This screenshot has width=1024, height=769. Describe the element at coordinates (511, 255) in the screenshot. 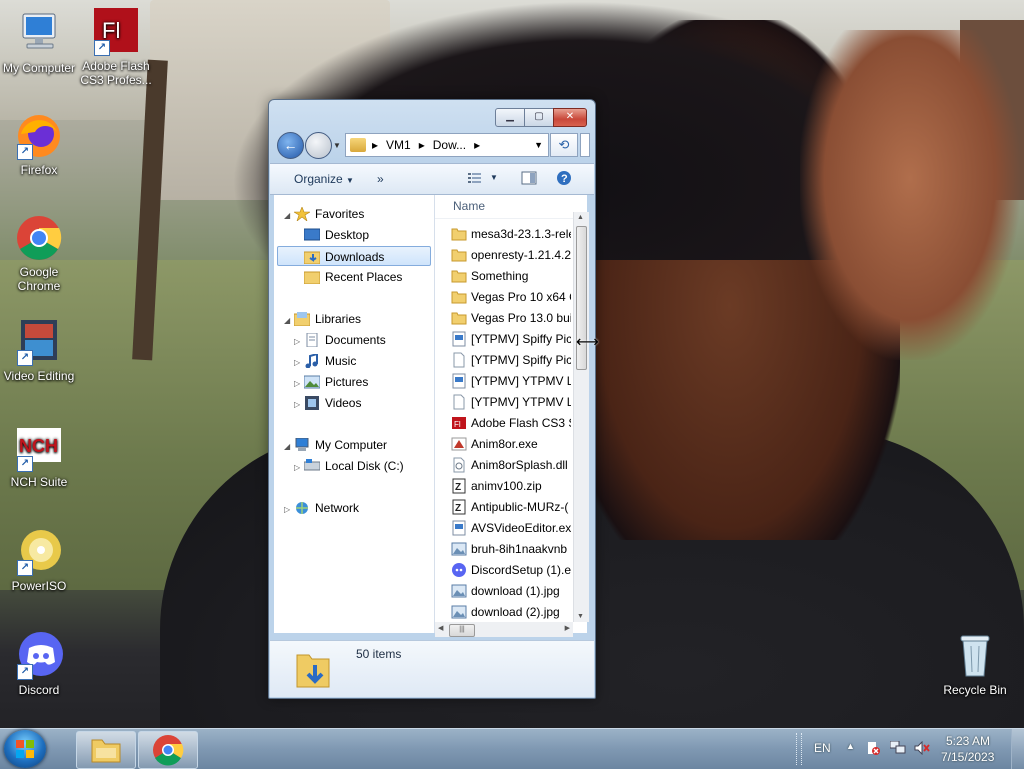

I see `file-row: openresty-1.21.4.2` at that location.